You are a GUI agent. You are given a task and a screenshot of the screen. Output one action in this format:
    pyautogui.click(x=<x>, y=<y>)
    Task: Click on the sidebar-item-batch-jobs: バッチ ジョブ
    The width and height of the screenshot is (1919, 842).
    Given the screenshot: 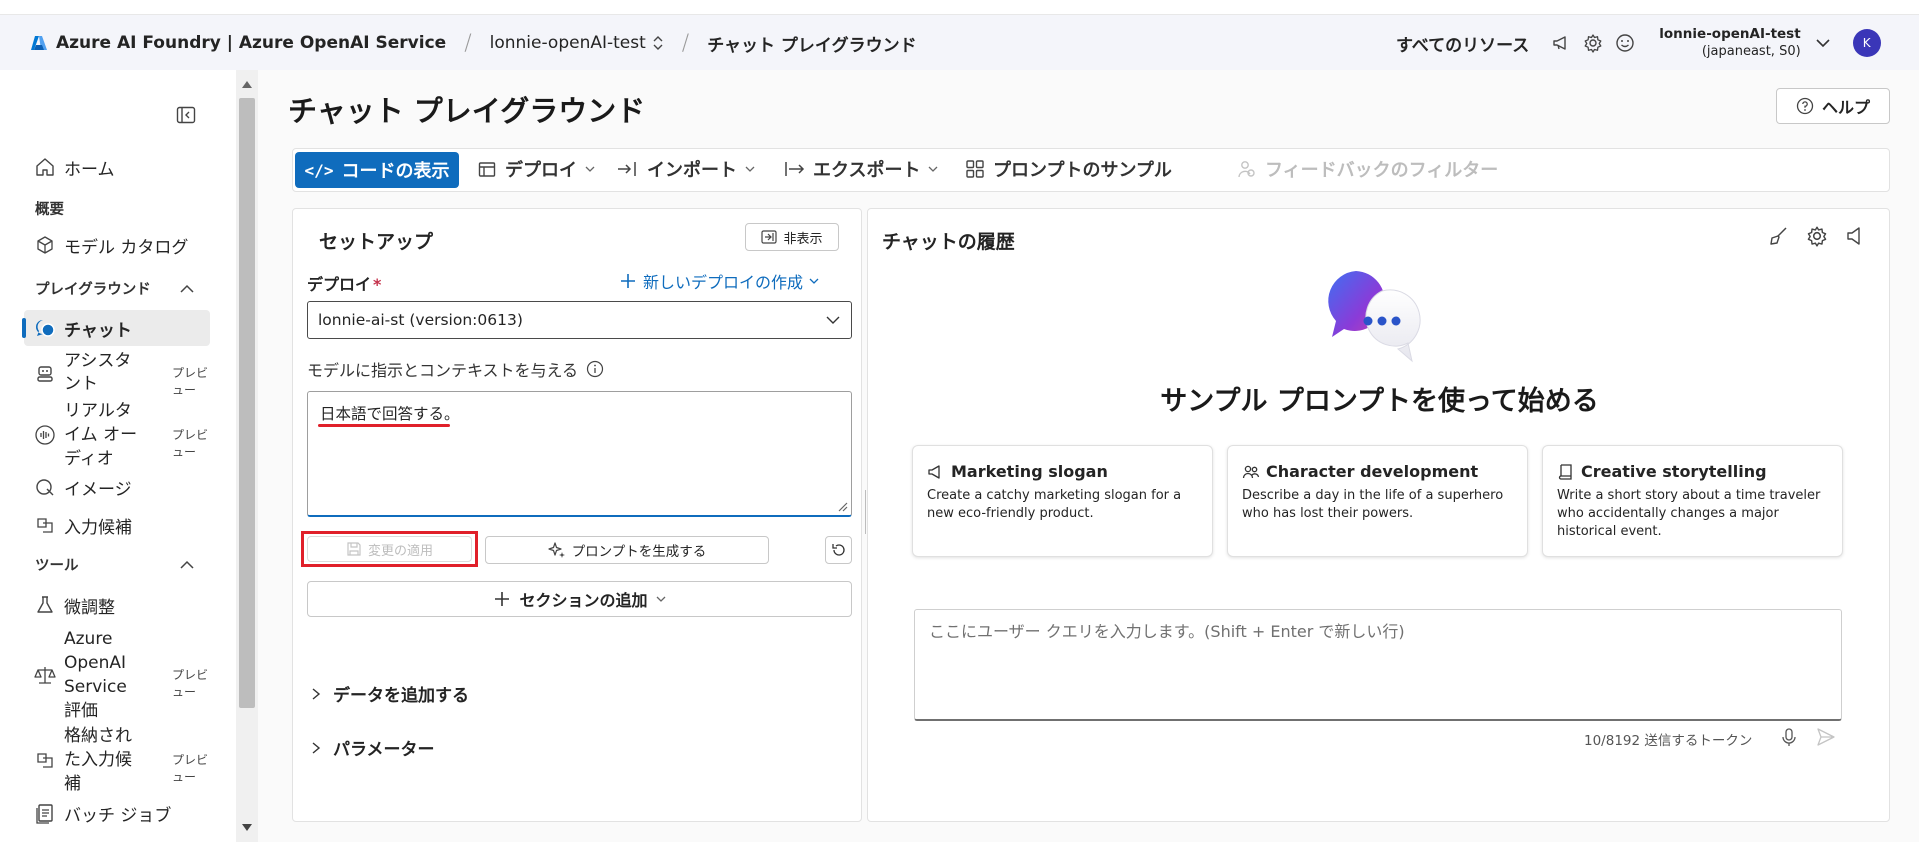 What is the action you would take?
    pyautogui.click(x=117, y=813)
    